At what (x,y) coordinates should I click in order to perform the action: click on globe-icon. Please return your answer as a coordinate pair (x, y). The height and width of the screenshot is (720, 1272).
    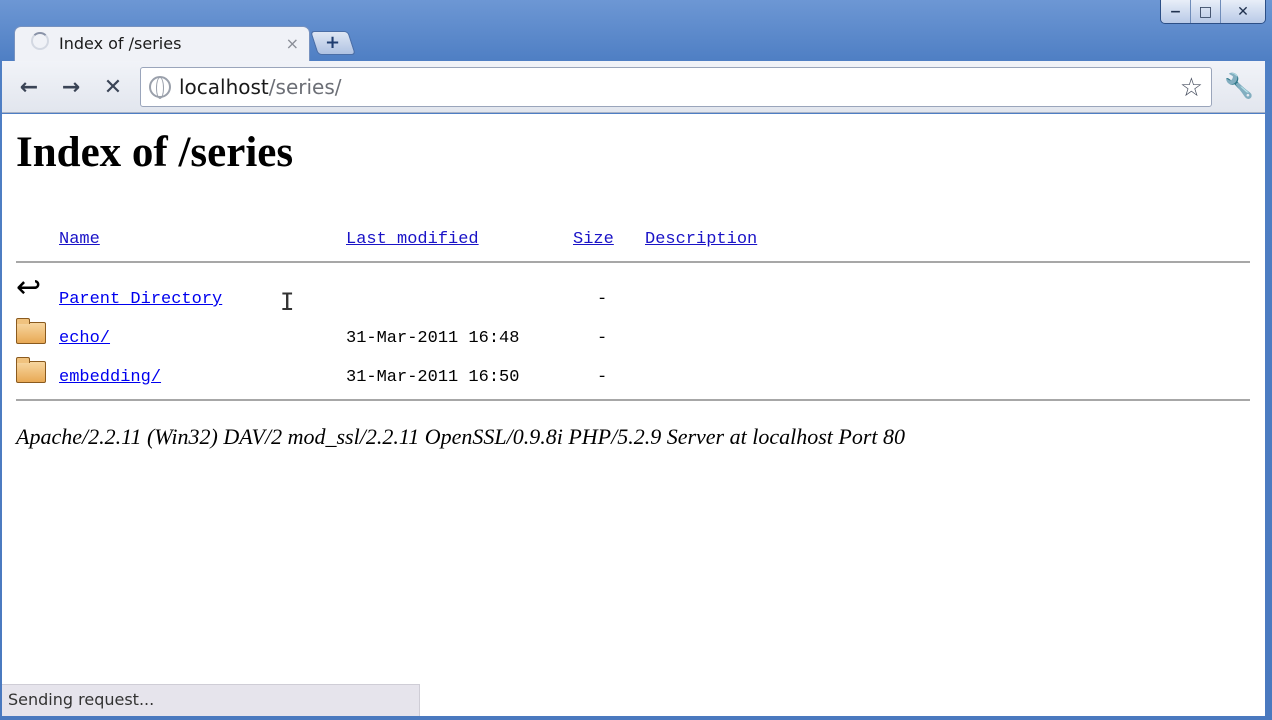
    Looking at the image, I should click on (160, 87).